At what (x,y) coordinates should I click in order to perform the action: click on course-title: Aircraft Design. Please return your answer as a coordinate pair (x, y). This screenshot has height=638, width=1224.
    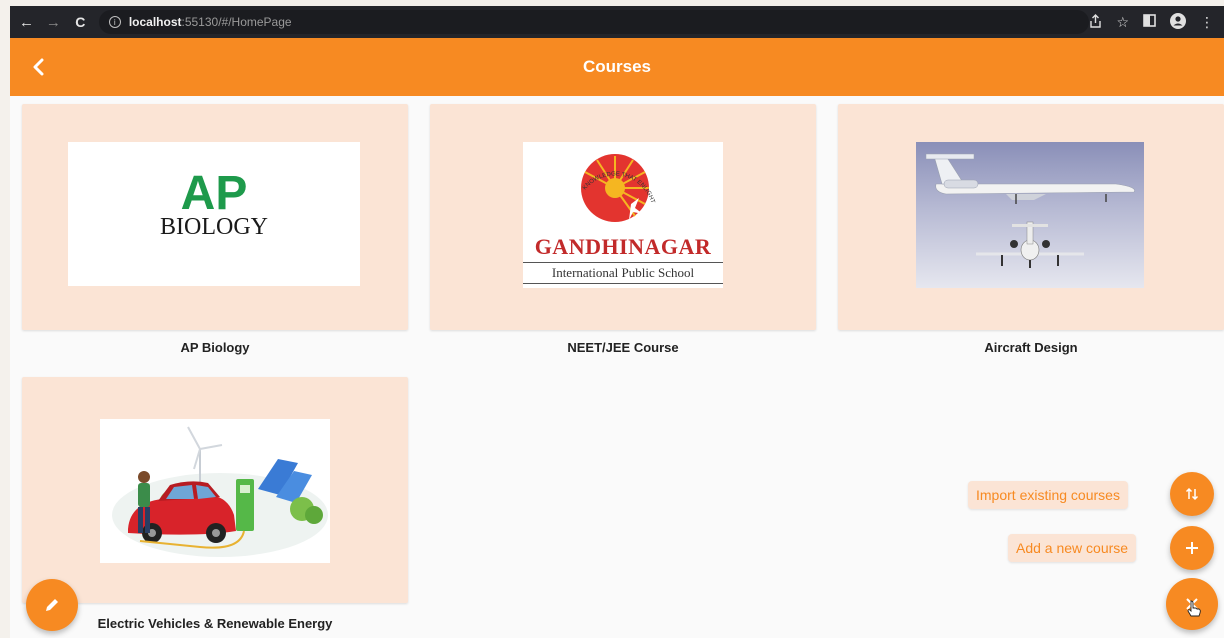
    Looking at the image, I should click on (1031, 347).